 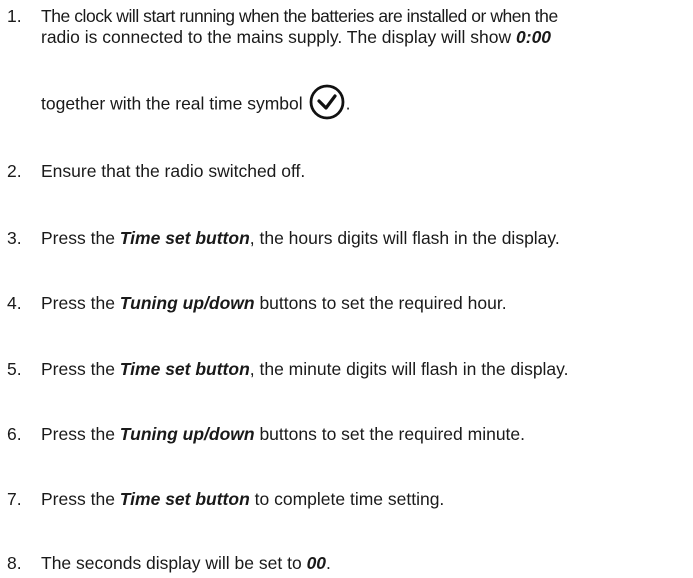 What do you see at coordinates (380, 303) in the screenshot?
I see `step-text: buttons to set the required hour.` at bounding box center [380, 303].